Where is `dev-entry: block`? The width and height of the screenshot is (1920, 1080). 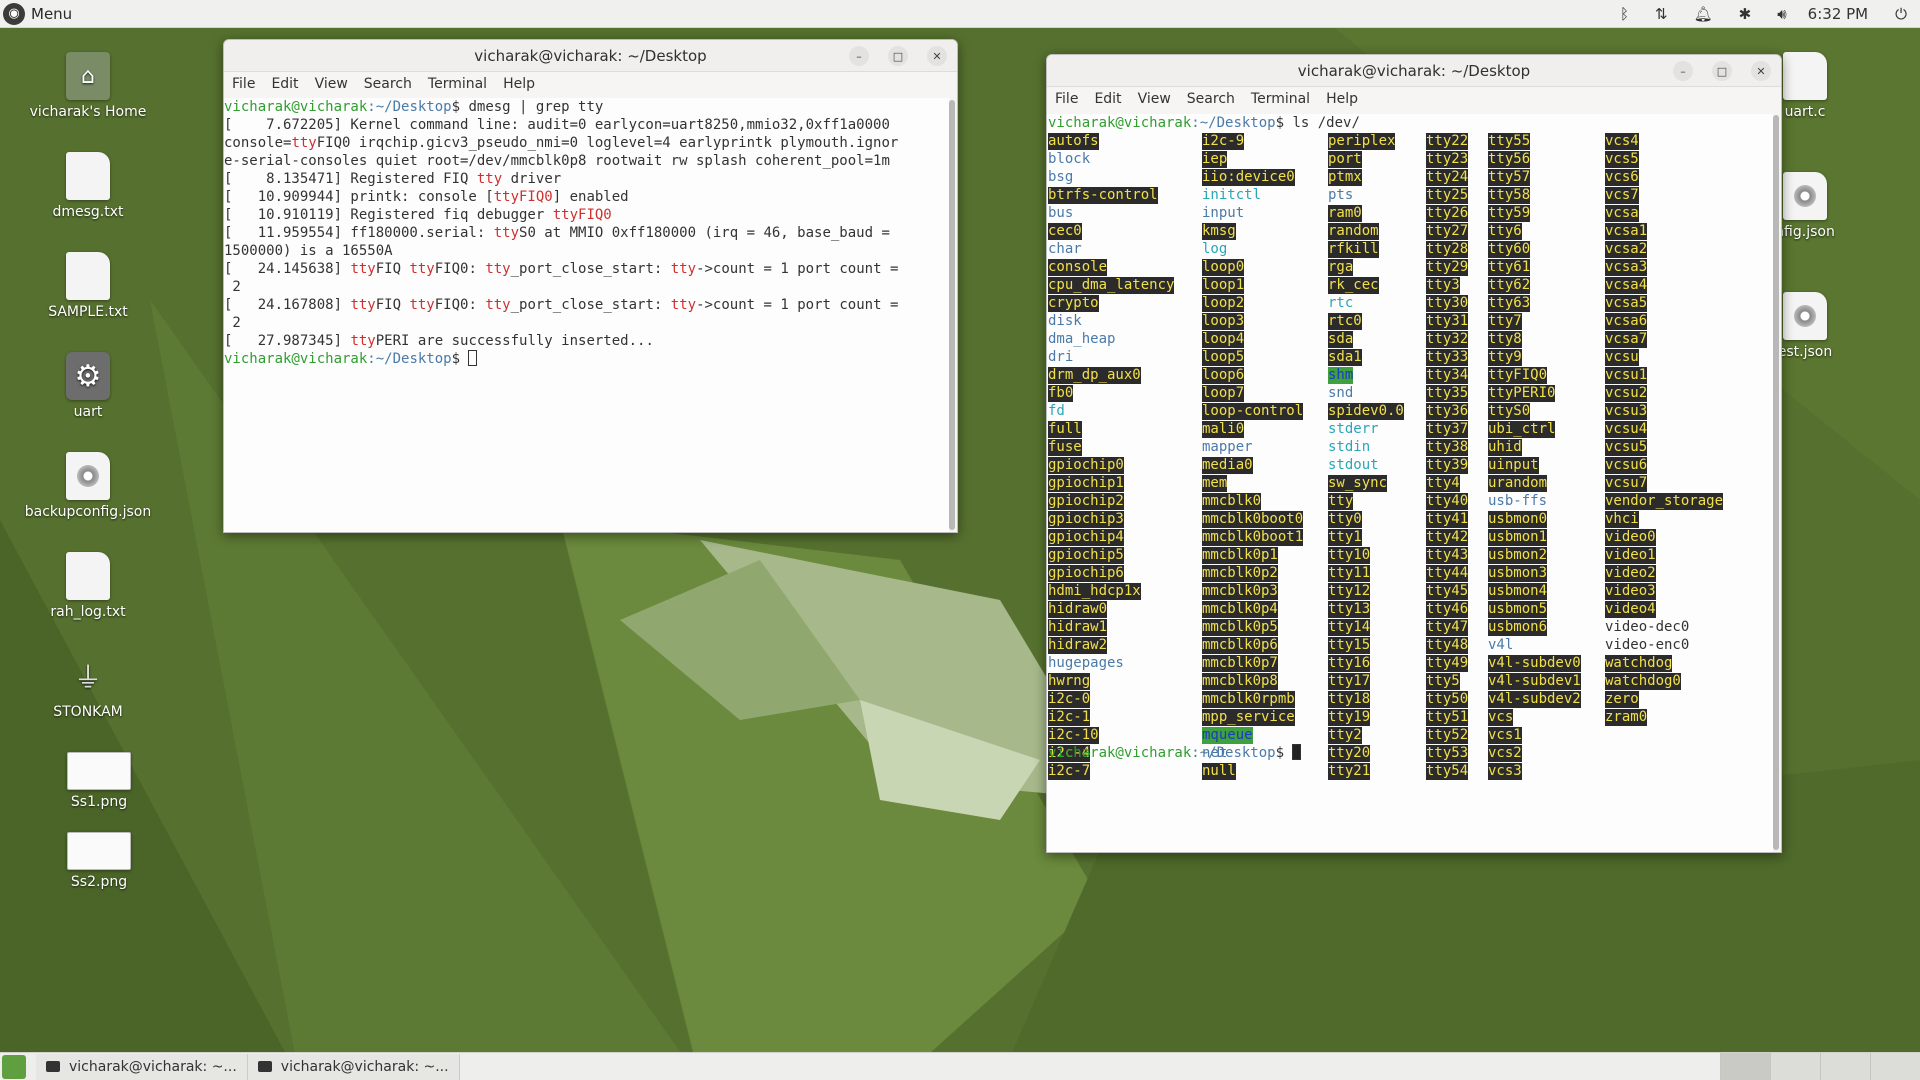 dev-entry: block is located at coordinates (1069, 159).